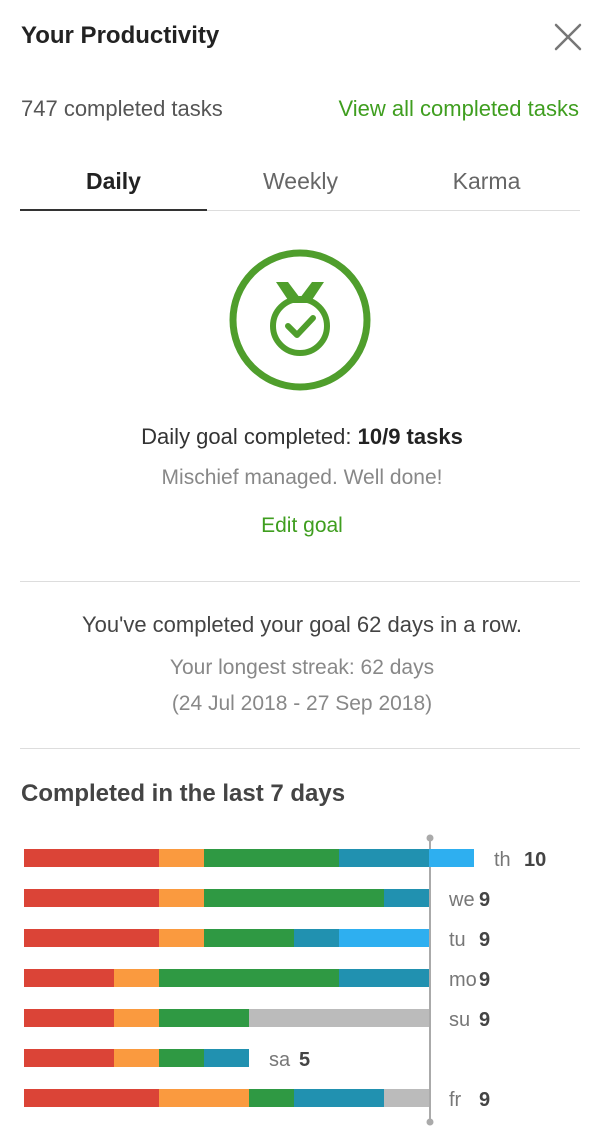  Describe the element at coordinates (302, 703) in the screenshot. I see `longest-streak-range: (24 Jul 2018 - 27 Sep 2018)` at that location.